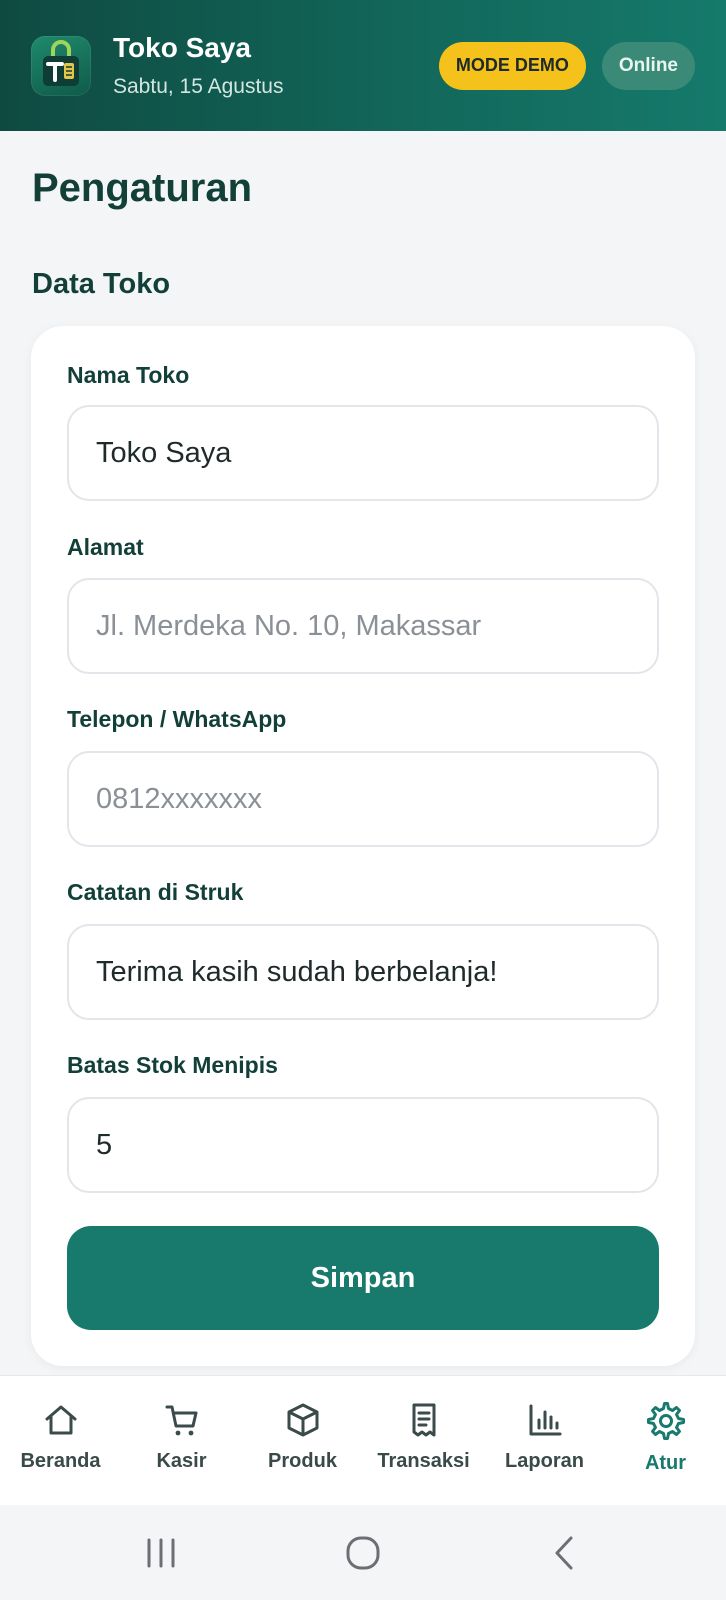 The height and width of the screenshot is (1600, 726). I want to click on nav-label-kasir: Kasir, so click(181, 1461).